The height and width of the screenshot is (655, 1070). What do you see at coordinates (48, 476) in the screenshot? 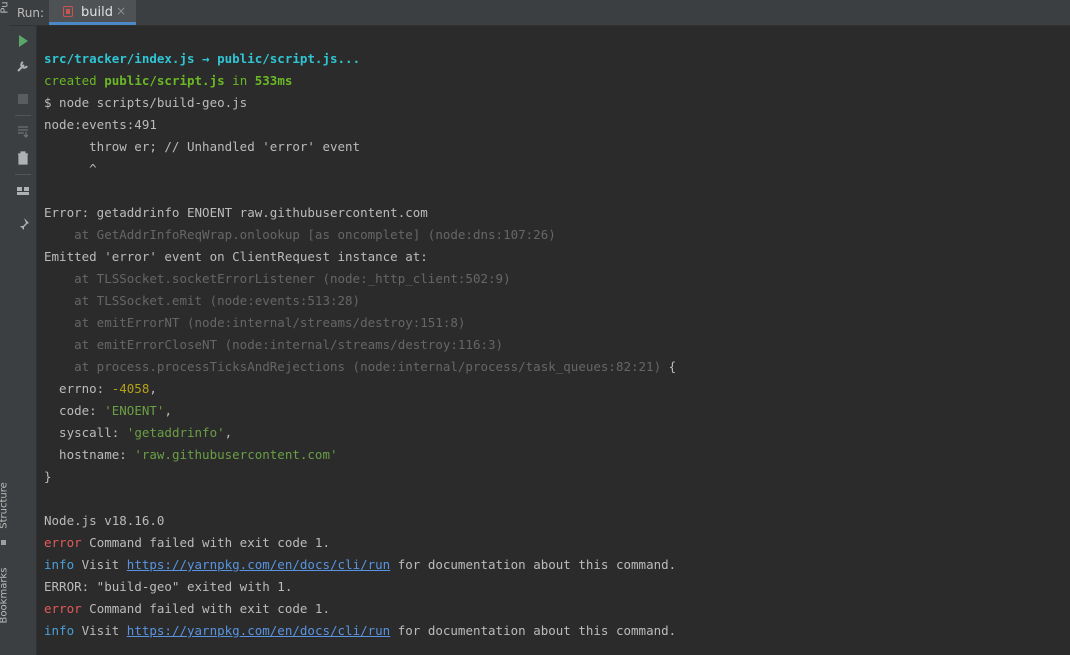
I see `console-line: }` at bounding box center [48, 476].